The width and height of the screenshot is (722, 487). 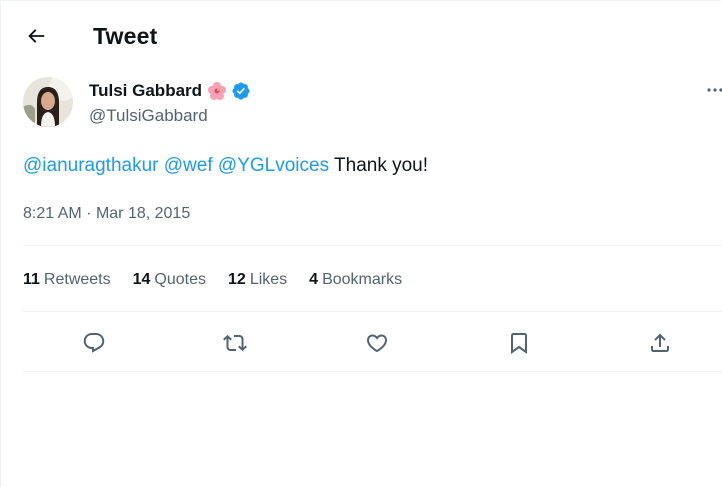 I want to click on author-handle: @TulsiGabbard, so click(x=148, y=116).